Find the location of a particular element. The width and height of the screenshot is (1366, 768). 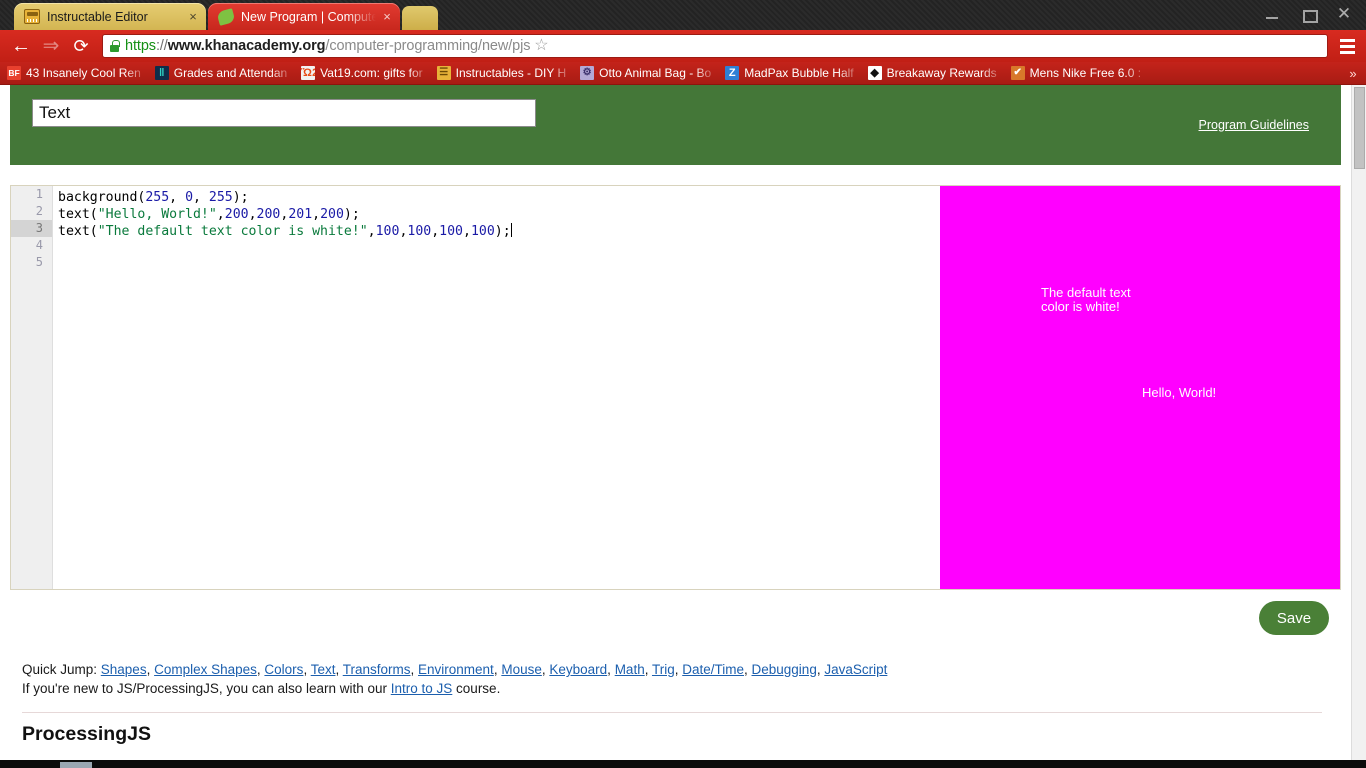

code-token: "Hello, World!" is located at coordinates (157, 214).